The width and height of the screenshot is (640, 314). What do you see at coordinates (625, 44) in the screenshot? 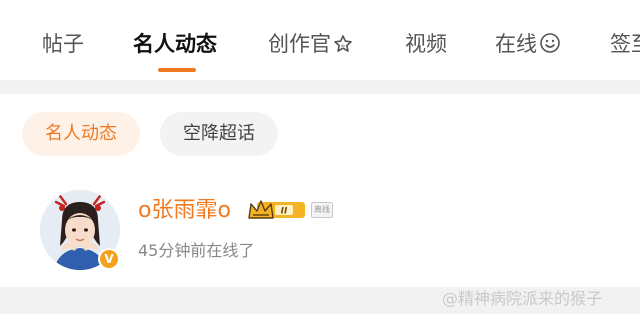
I see `tab-checkin: 签至` at bounding box center [625, 44].